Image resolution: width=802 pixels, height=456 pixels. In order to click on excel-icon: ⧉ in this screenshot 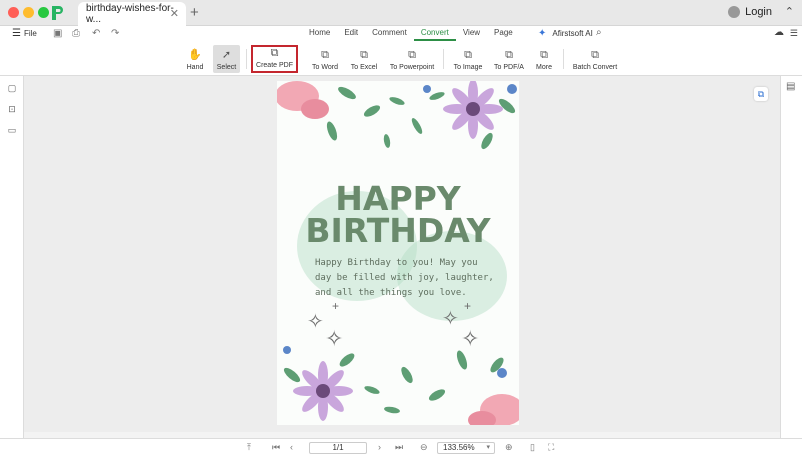, I will do `click(364, 55)`.